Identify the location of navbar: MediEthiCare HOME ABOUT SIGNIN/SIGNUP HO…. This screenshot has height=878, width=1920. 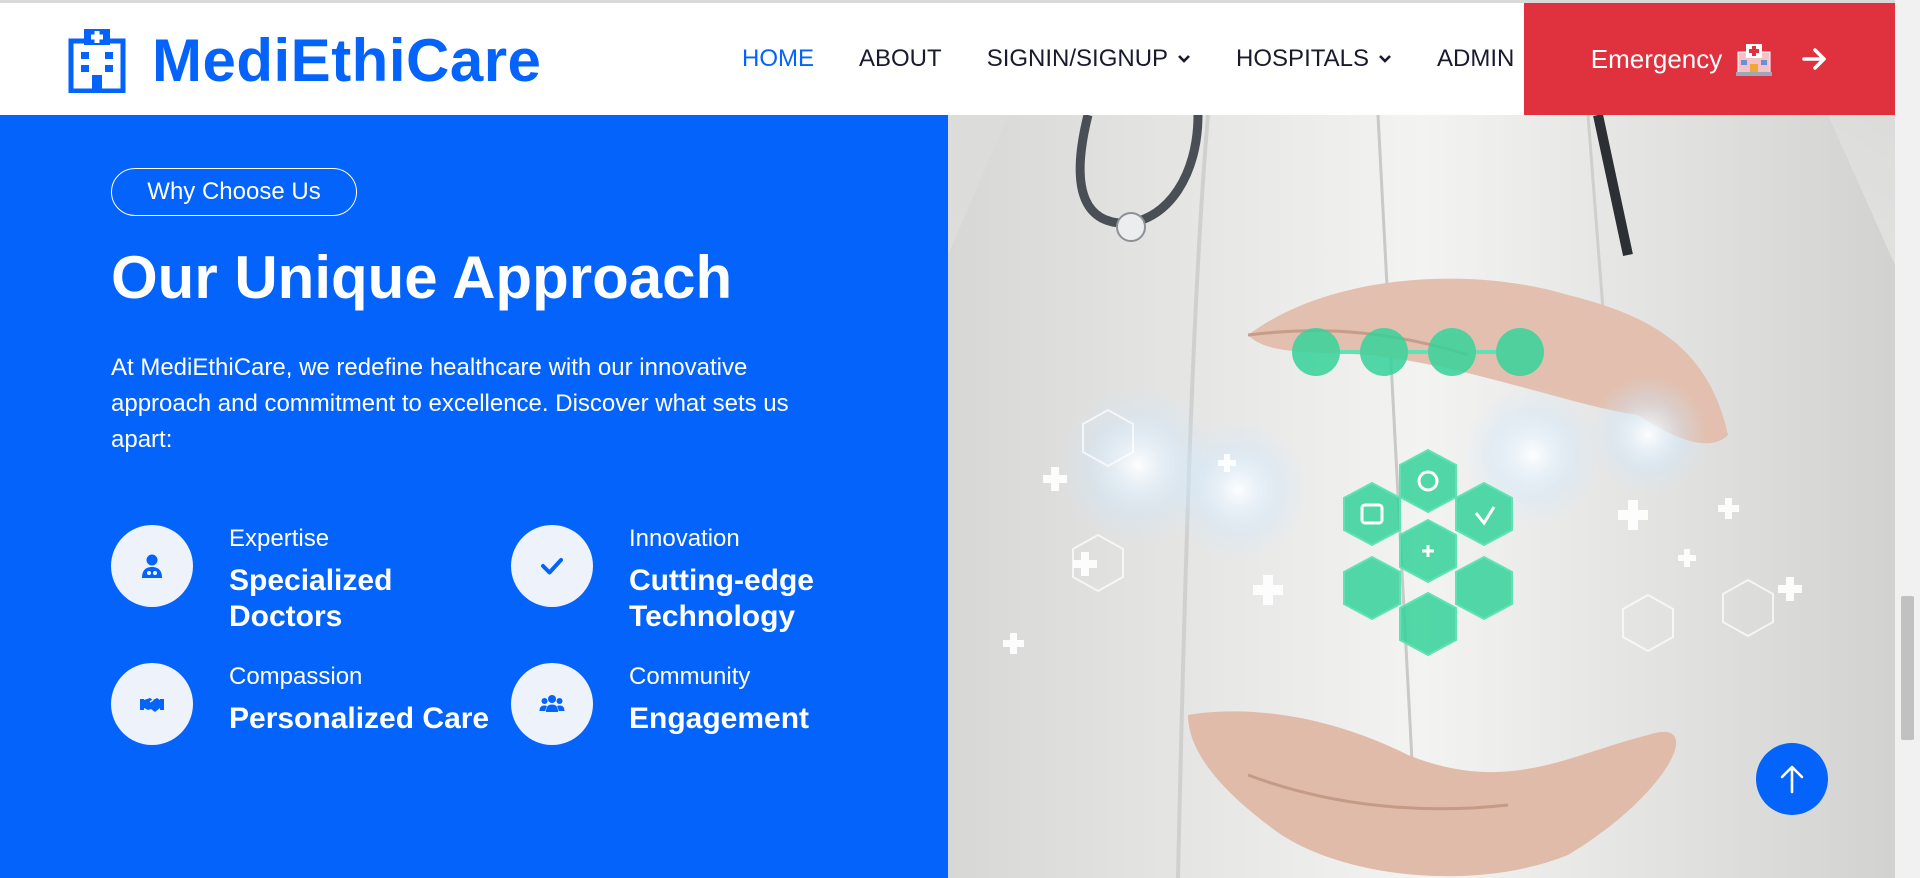
(947, 59).